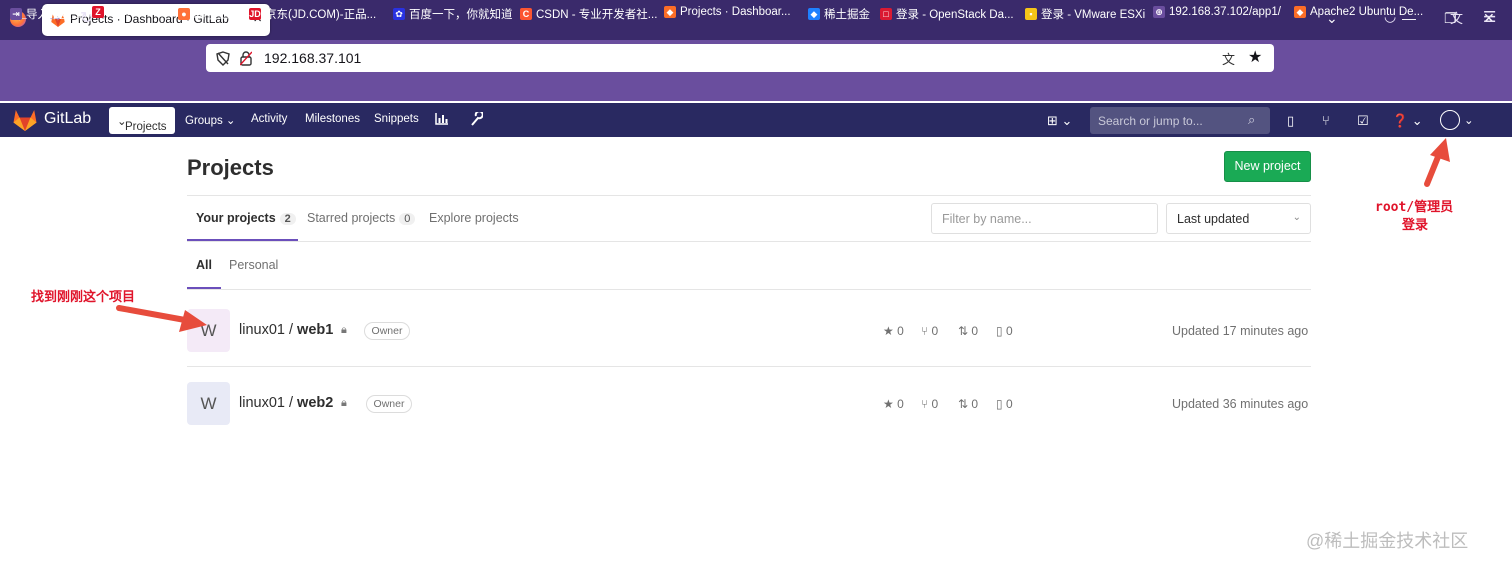 This screenshot has width=1512, height=566. I want to click on your-projects-count-badge: 2, so click(287, 219).